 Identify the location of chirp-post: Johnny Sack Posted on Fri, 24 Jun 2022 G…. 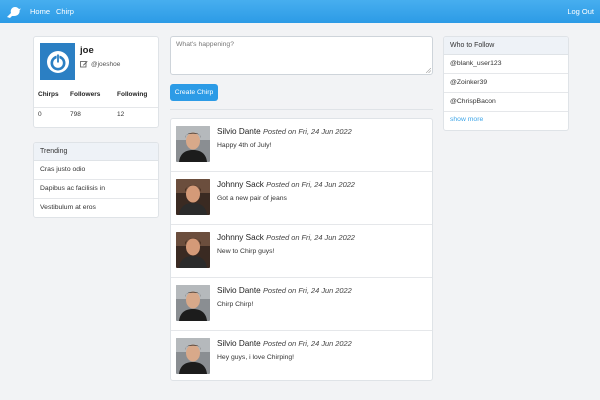
(301, 198).